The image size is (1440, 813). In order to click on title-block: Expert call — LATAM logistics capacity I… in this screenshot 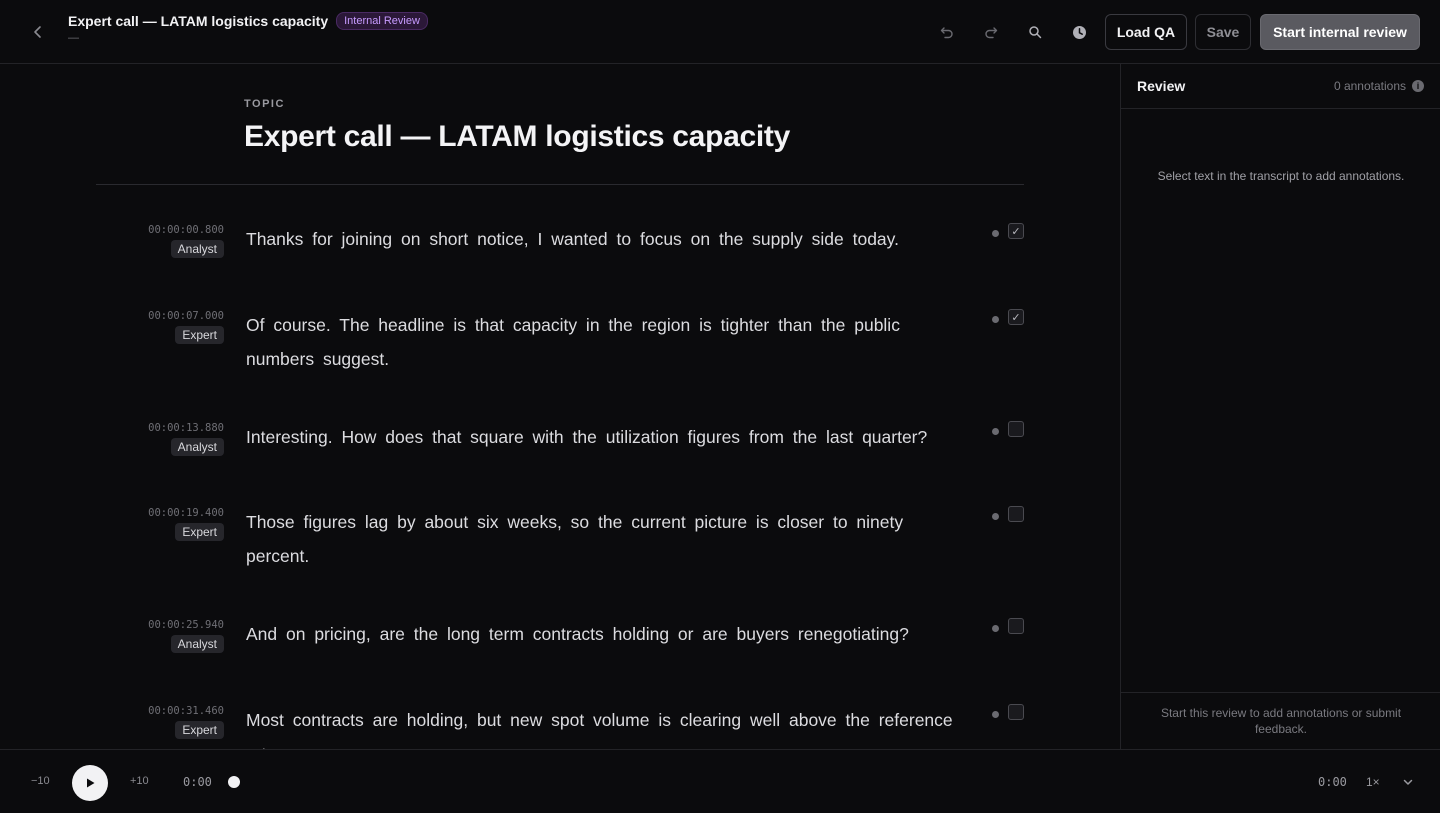, I will do `click(248, 28)`.